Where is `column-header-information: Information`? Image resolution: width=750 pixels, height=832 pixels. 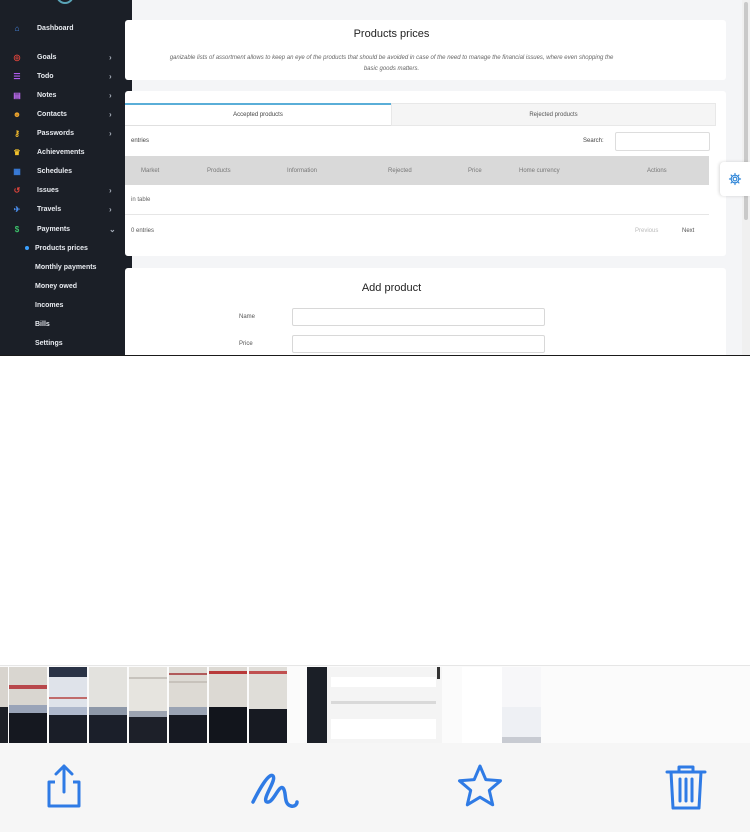
column-header-information: Information is located at coordinates (302, 171).